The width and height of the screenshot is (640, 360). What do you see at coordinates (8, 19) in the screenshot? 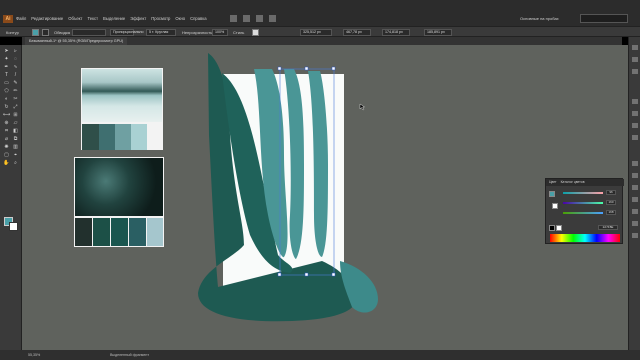
I see `app-logo: Ai` at bounding box center [8, 19].